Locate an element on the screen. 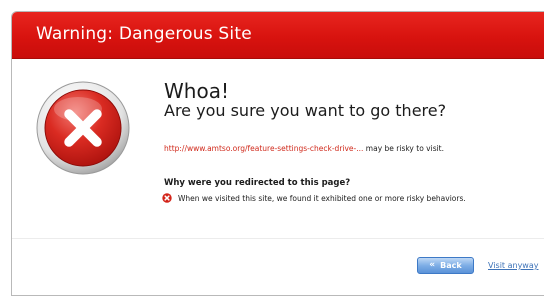 This screenshot has height=296, width=544. footer-divider is located at coordinates (278, 238).